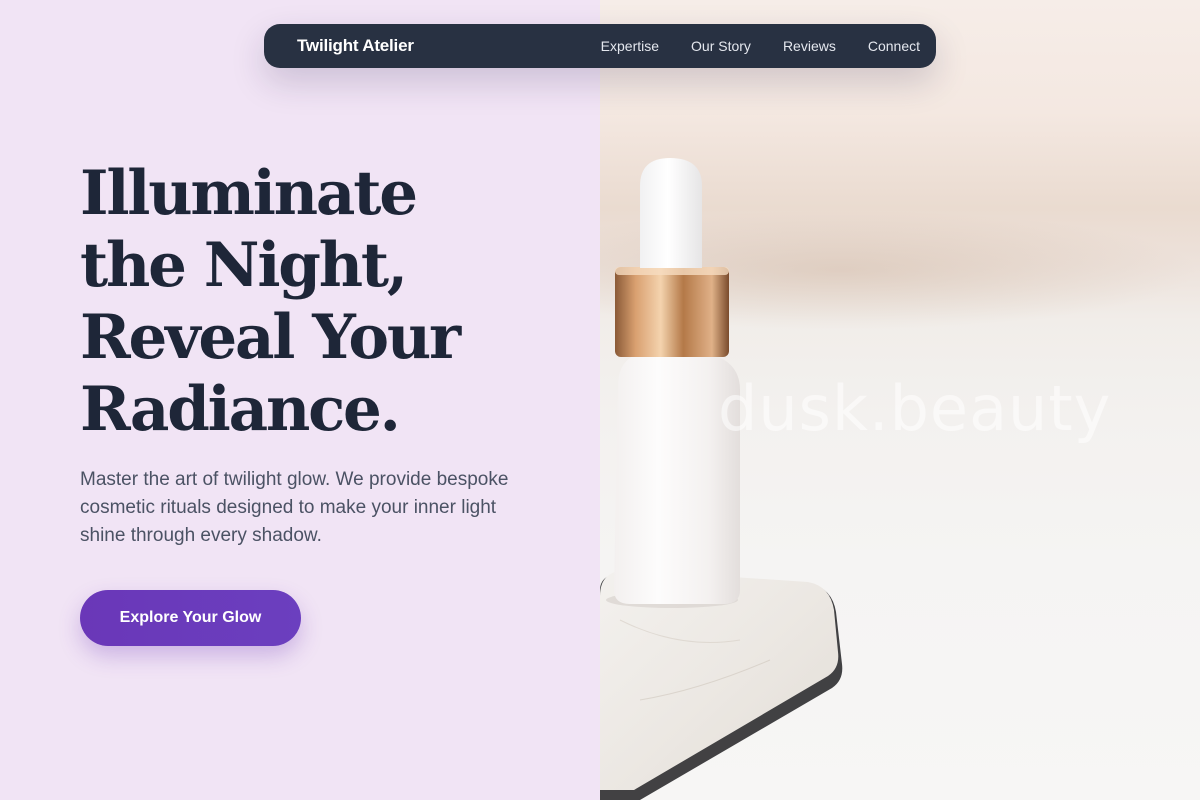  I want to click on watermark-text: dusk.beauty, so click(915, 408).